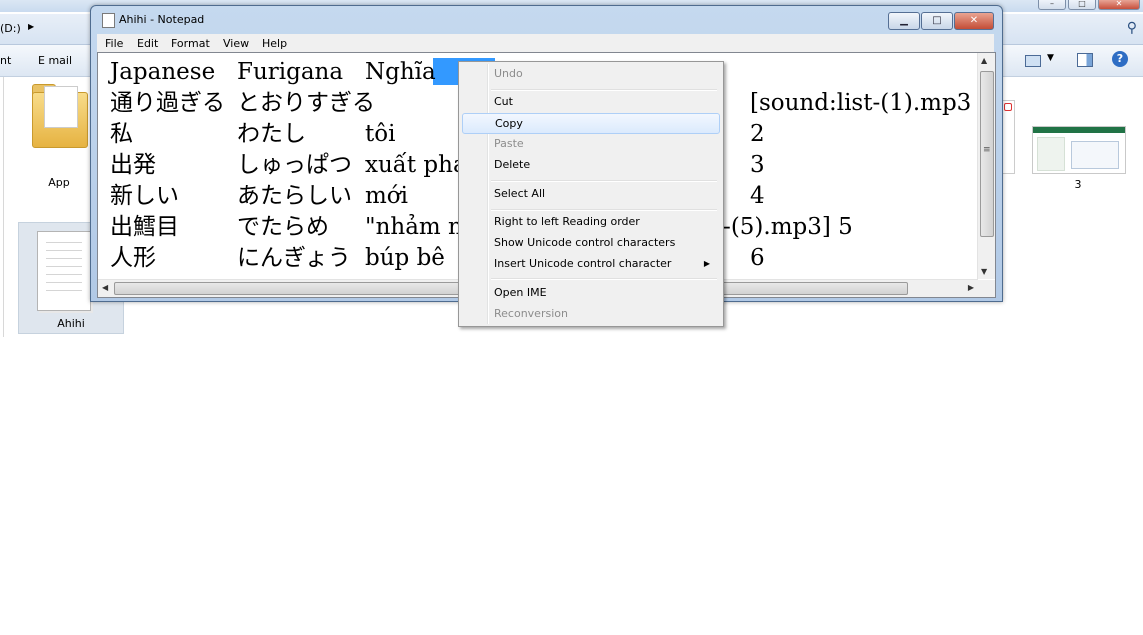  I want to click on help-icon: ?, so click(1120, 59).